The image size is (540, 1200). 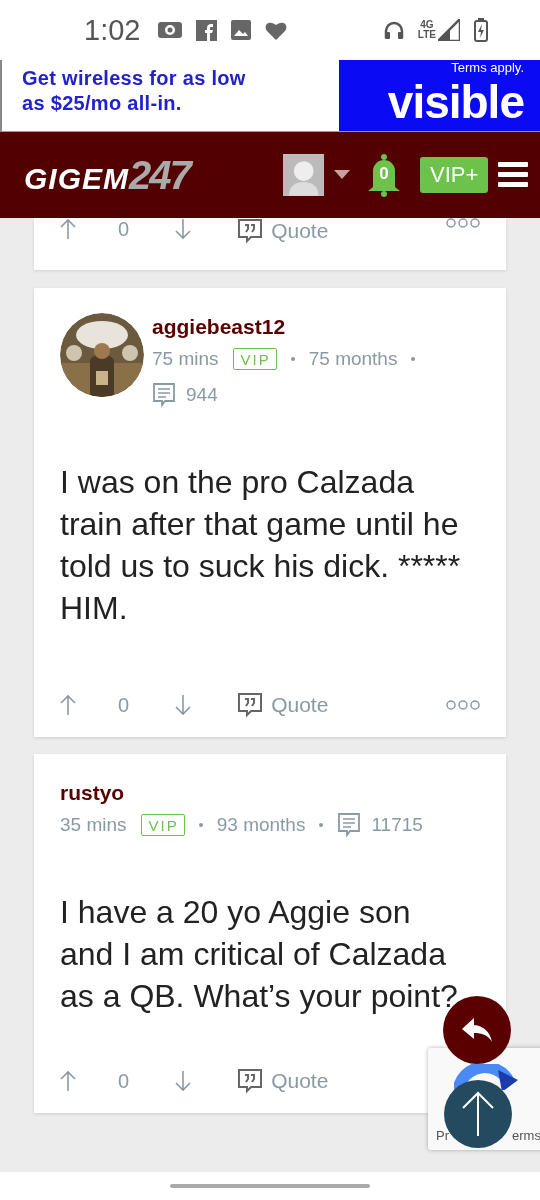 I want to click on image-icon, so click(x=241, y=30).